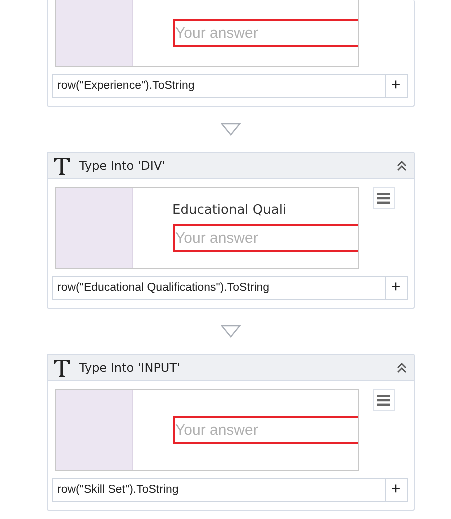 Image resolution: width=451 pixels, height=519 pixels. Describe the element at coordinates (219, 288) in the screenshot. I see `expression-field: row("Educational Qualifications").ToString` at that location.